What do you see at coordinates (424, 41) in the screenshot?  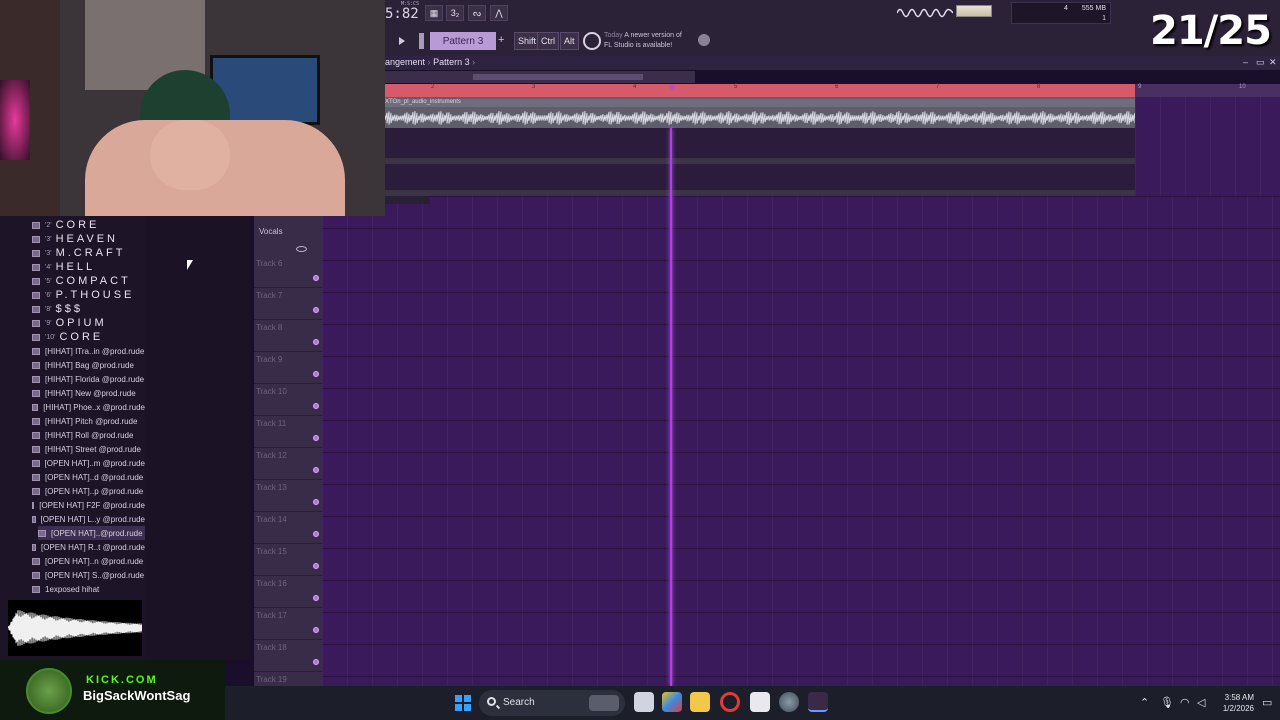 I see `pattern-picker-icon` at bounding box center [424, 41].